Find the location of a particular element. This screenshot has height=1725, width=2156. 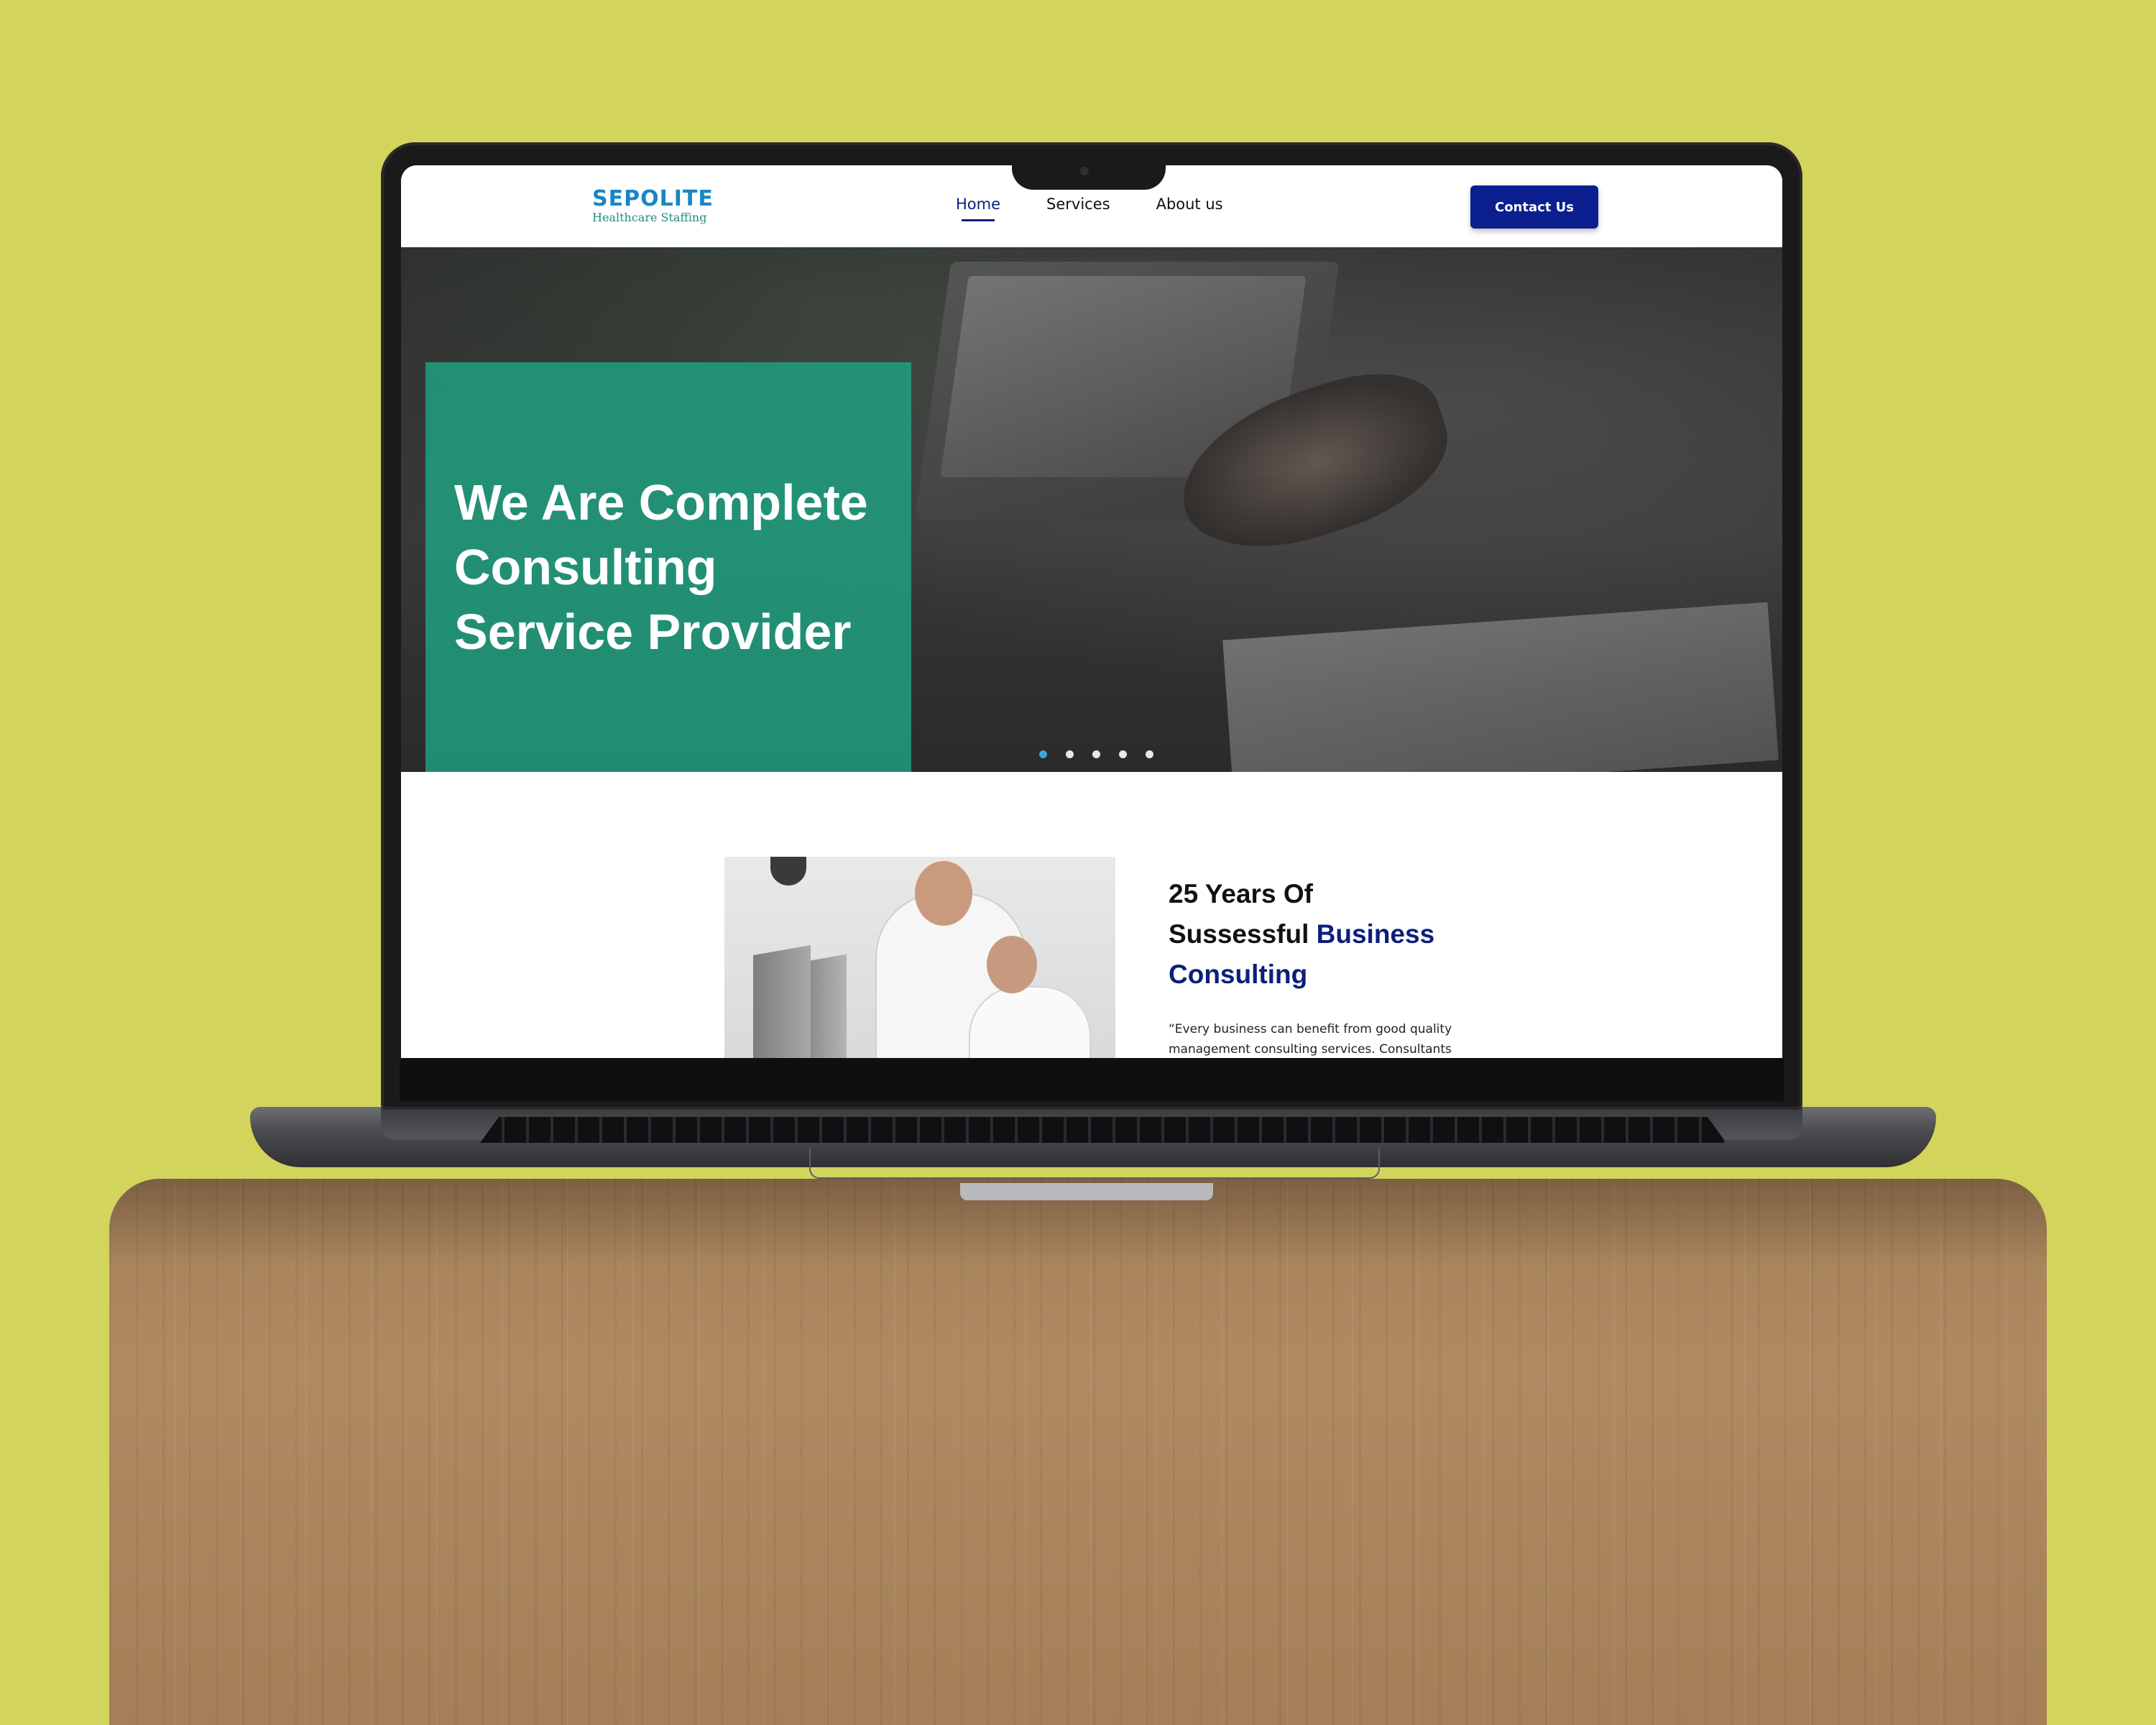

about-heading-line2-accent: Business is located at coordinates (1375, 934).